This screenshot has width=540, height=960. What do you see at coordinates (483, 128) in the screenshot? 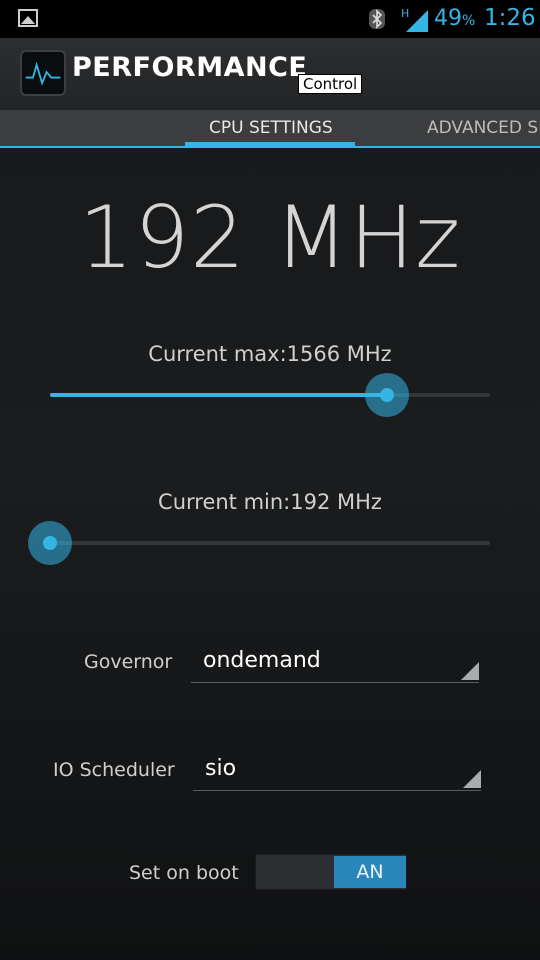
I see `tab-advanced-settings: ADVANCED SE` at bounding box center [483, 128].